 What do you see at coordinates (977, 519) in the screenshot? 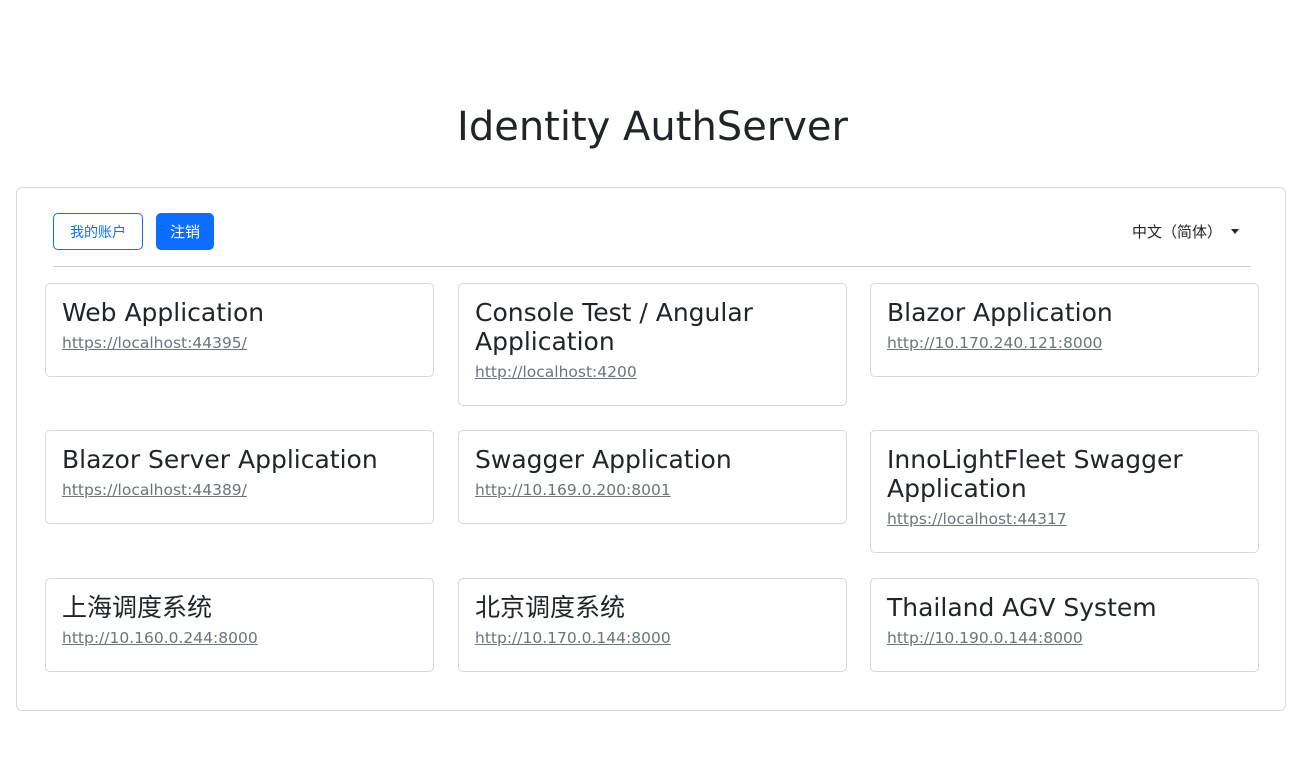
I see `app-url-link: https://localhost:44317` at bounding box center [977, 519].